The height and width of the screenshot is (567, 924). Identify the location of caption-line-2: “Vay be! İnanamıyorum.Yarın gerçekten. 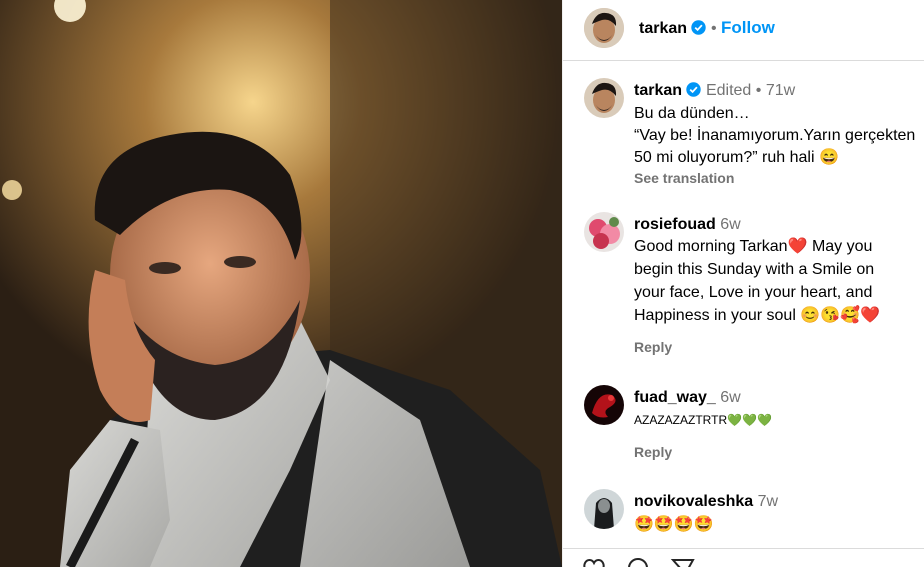
(775, 135).